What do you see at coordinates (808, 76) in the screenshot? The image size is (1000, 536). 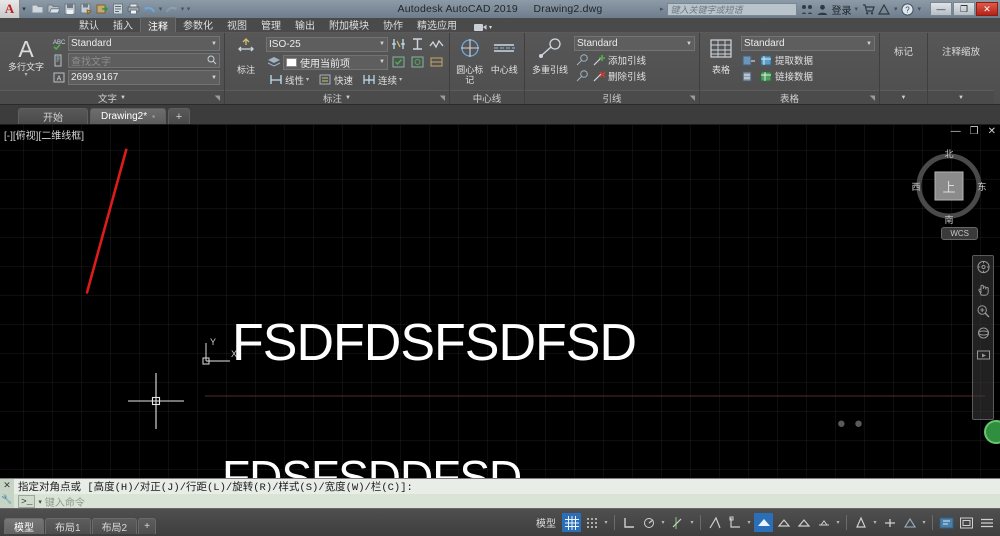 I see `link-data-button: 链接数据` at bounding box center [808, 76].